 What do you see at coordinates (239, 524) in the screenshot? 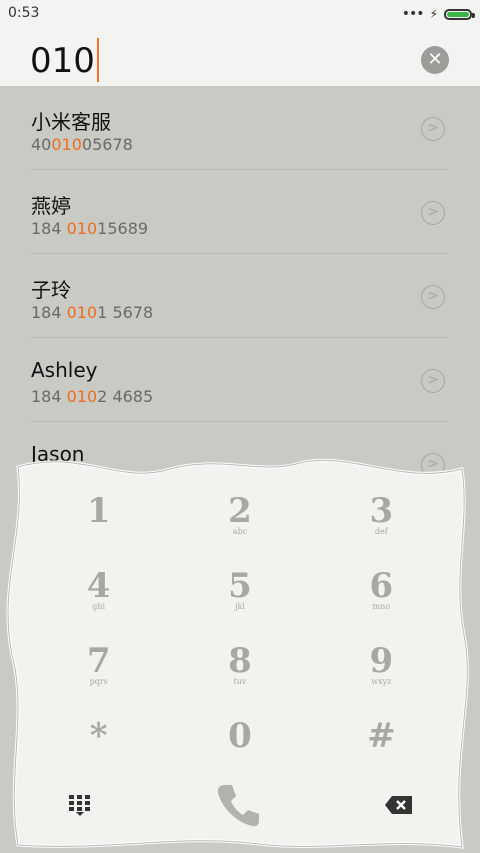
I see `dial-key-2: 2 abc` at bounding box center [239, 524].